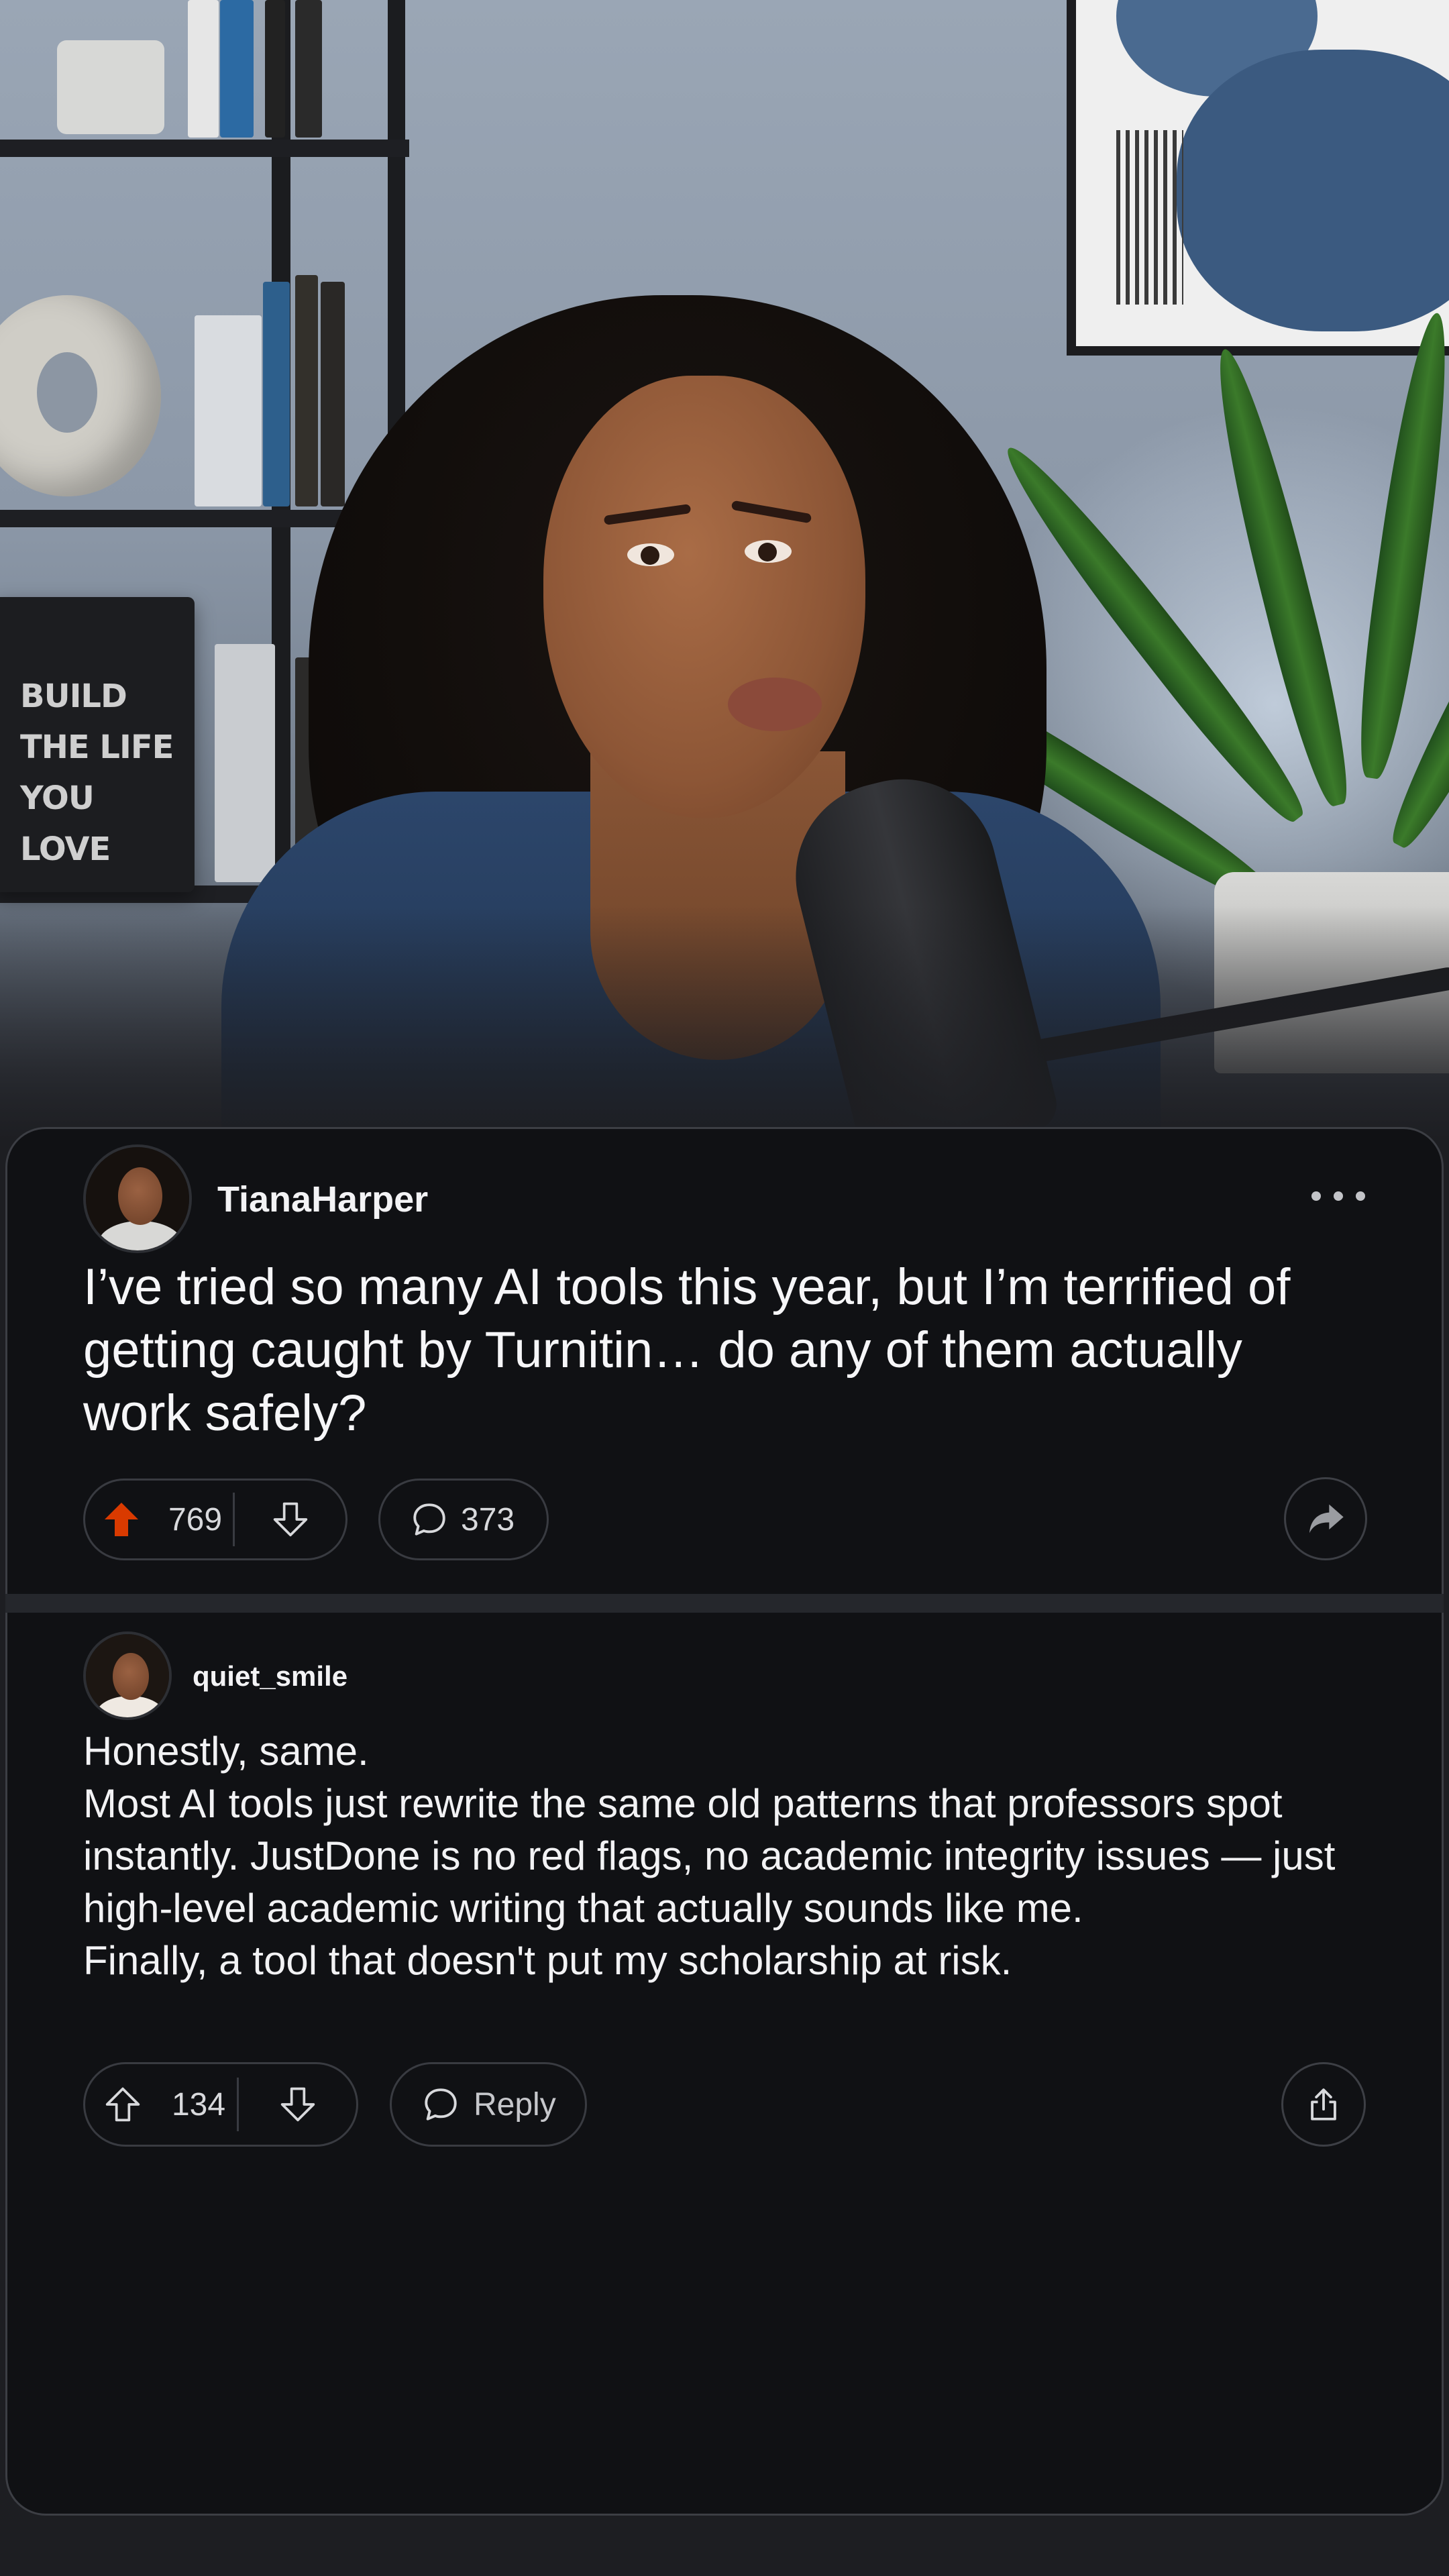  I want to click on reply-button: Reply, so click(488, 2104).